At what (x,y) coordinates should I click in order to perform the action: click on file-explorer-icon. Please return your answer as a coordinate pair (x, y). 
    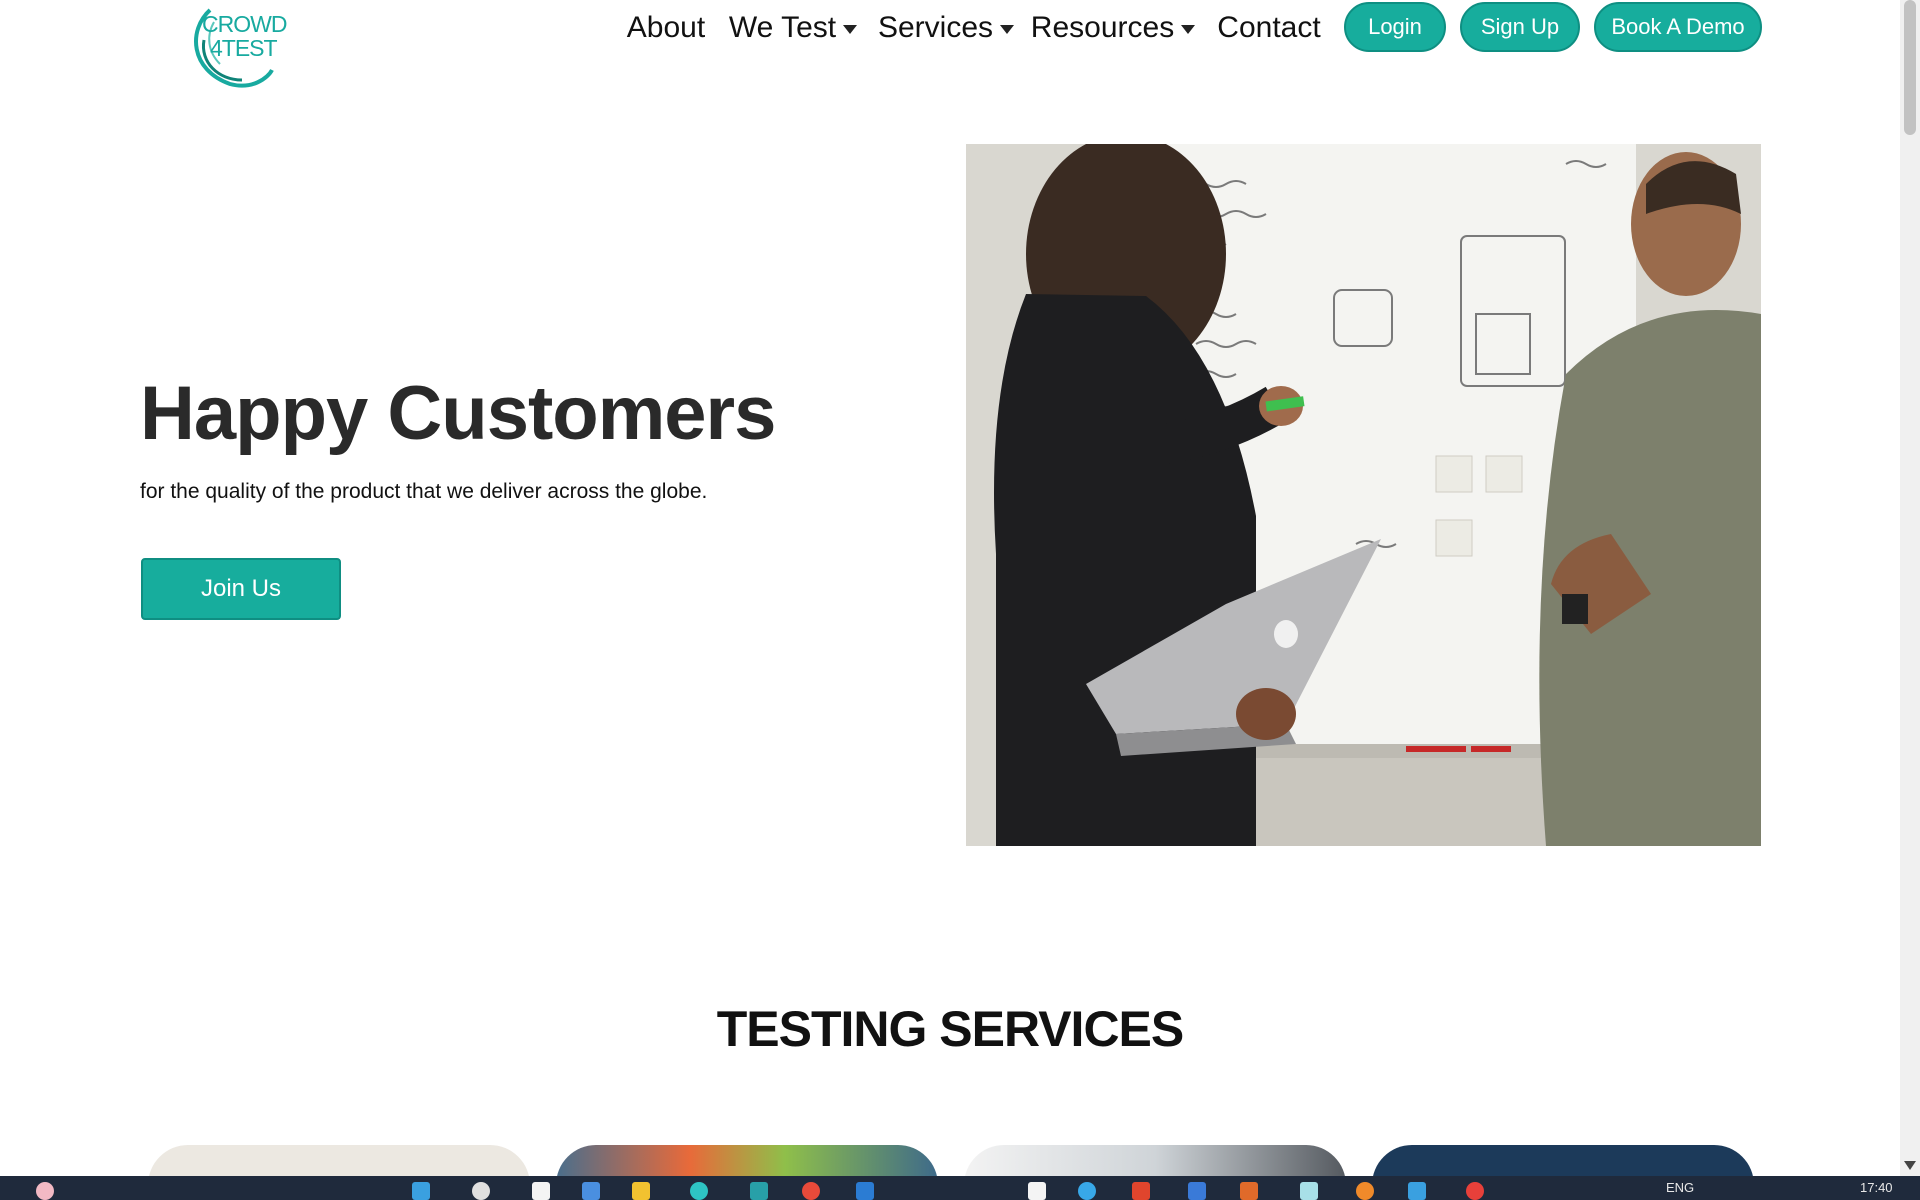
    Looking at the image, I should click on (641, 1191).